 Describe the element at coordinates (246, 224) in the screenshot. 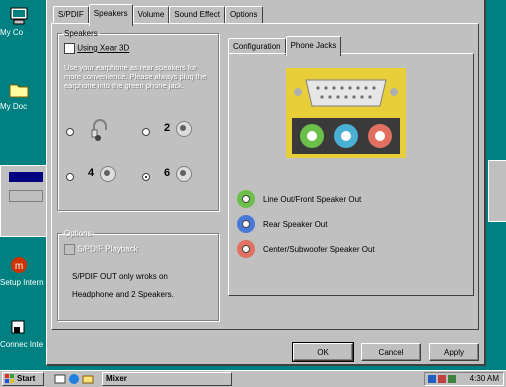

I see `blue-jack-icon` at that location.